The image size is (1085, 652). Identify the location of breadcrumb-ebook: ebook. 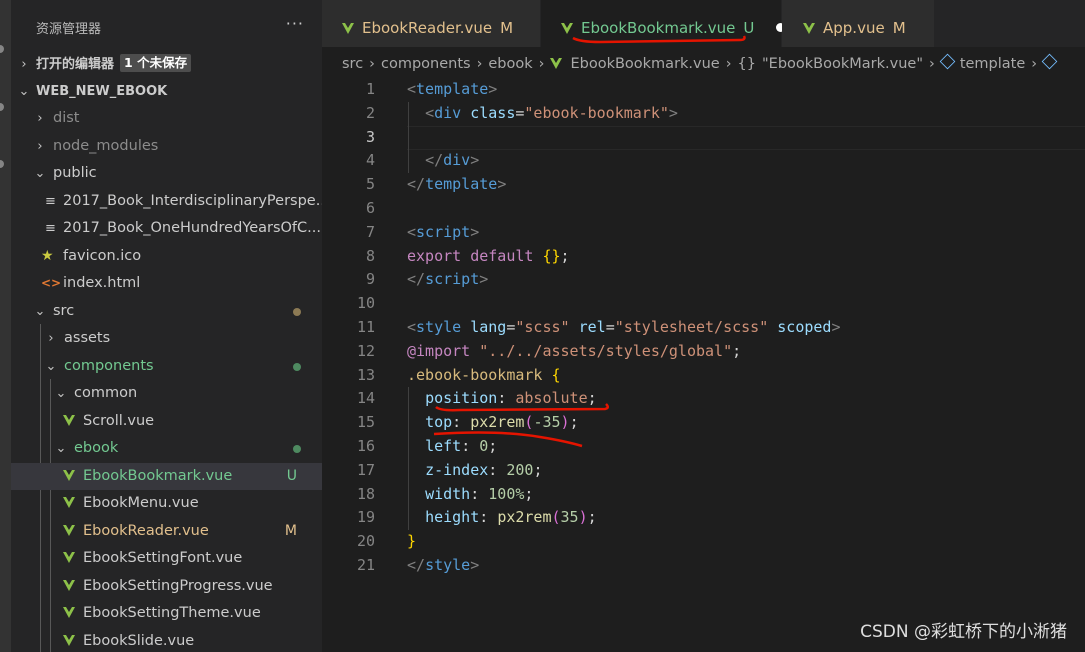
(510, 64).